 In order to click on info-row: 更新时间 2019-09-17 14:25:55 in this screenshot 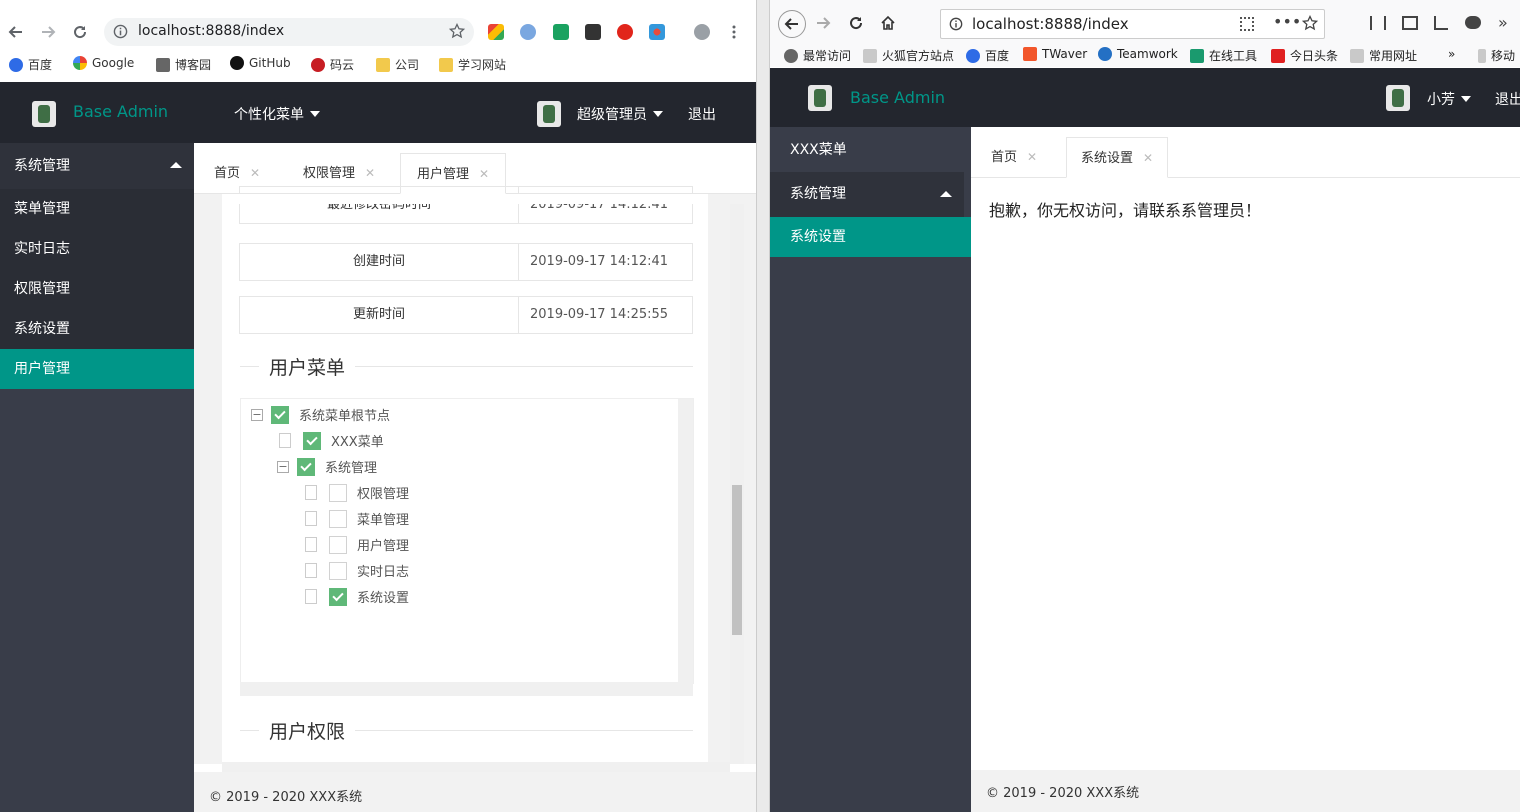, I will do `click(466, 315)`.